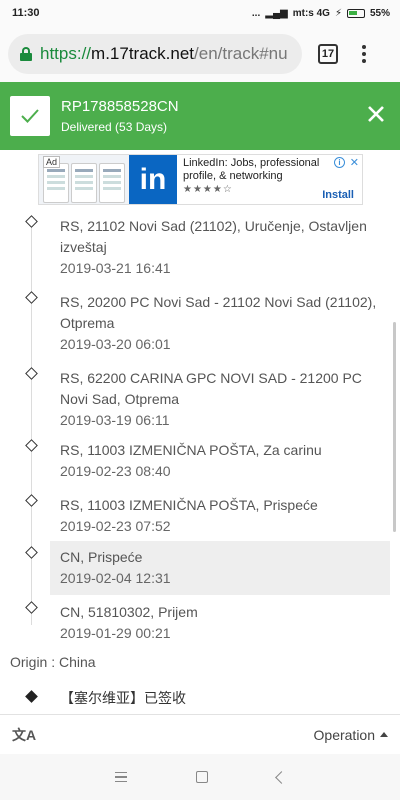  I want to click on ad-close-icon: ✕, so click(354, 162).